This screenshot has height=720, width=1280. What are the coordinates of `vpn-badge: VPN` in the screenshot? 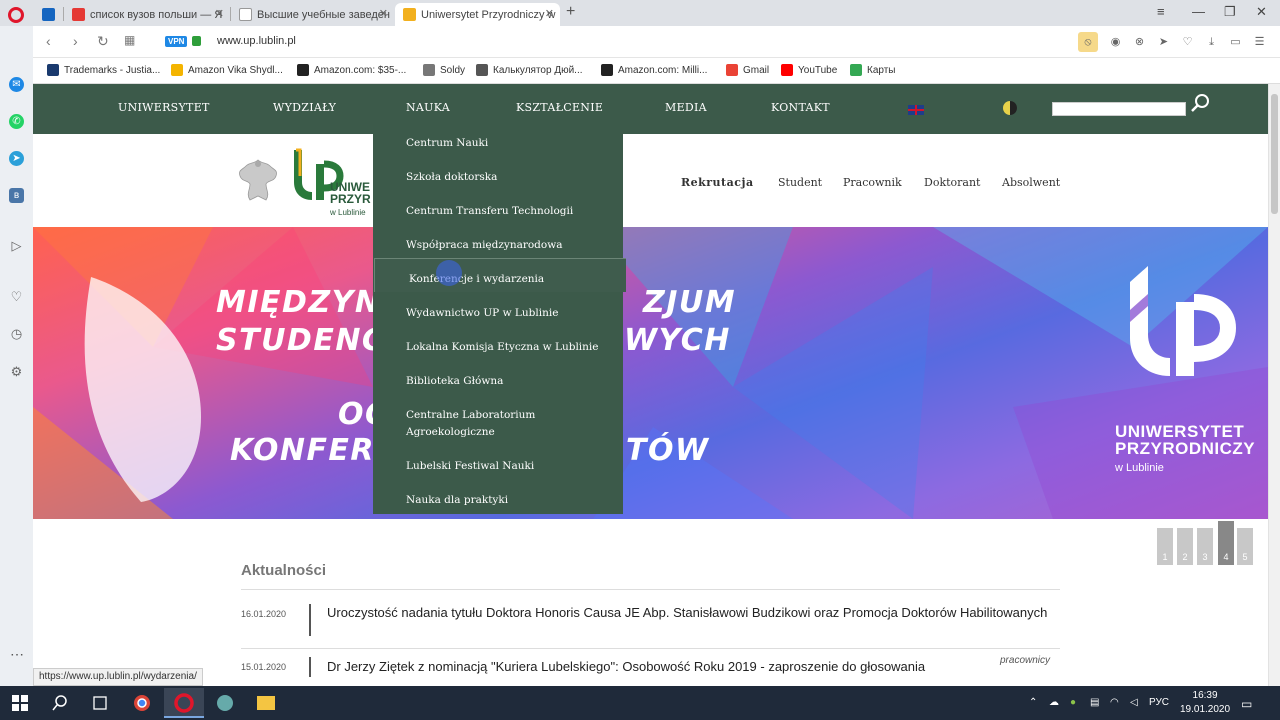 It's located at (176, 41).